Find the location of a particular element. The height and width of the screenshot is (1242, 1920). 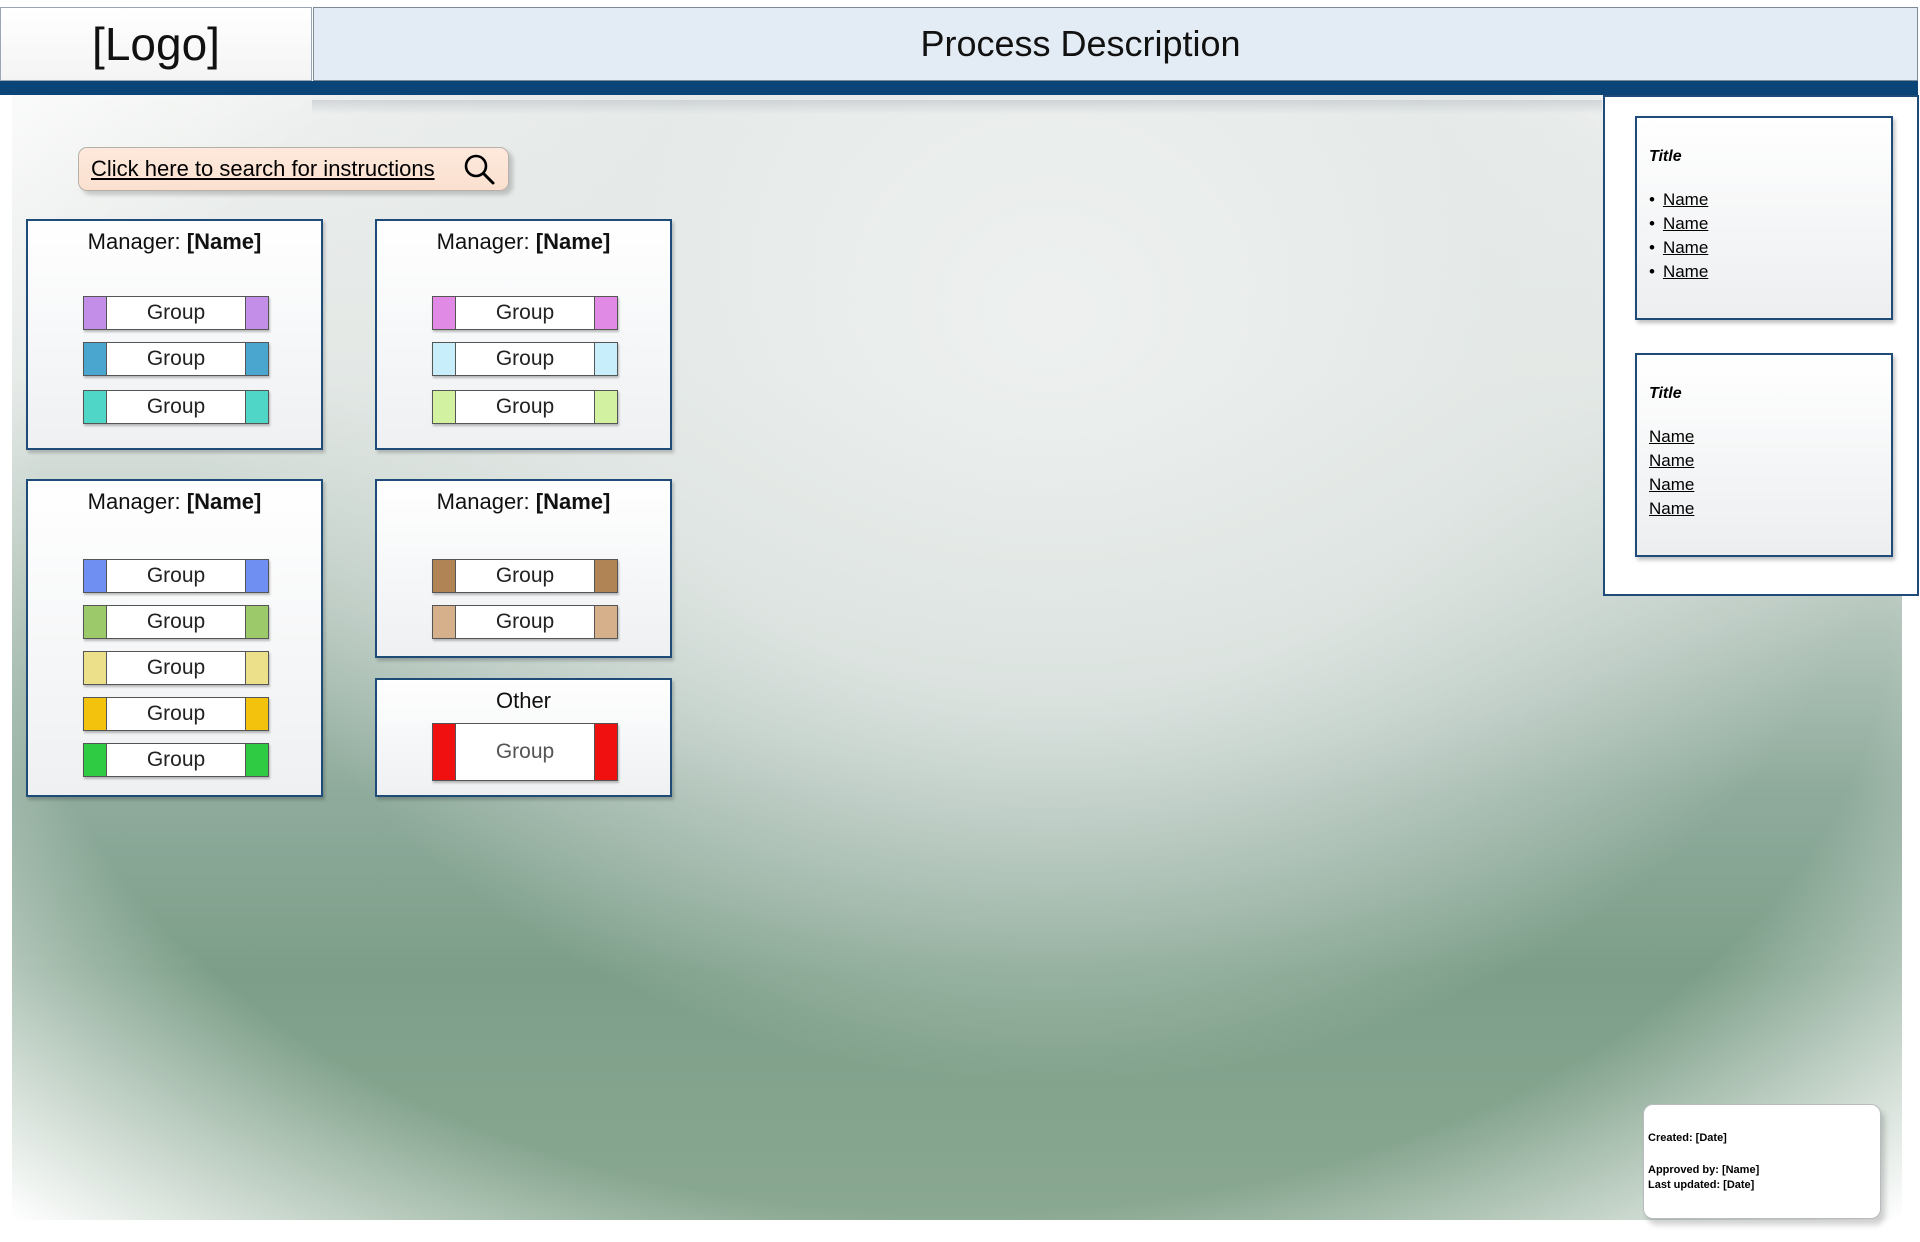

search-instructions-link: Click here to search for instructions is located at coordinates (263, 169).